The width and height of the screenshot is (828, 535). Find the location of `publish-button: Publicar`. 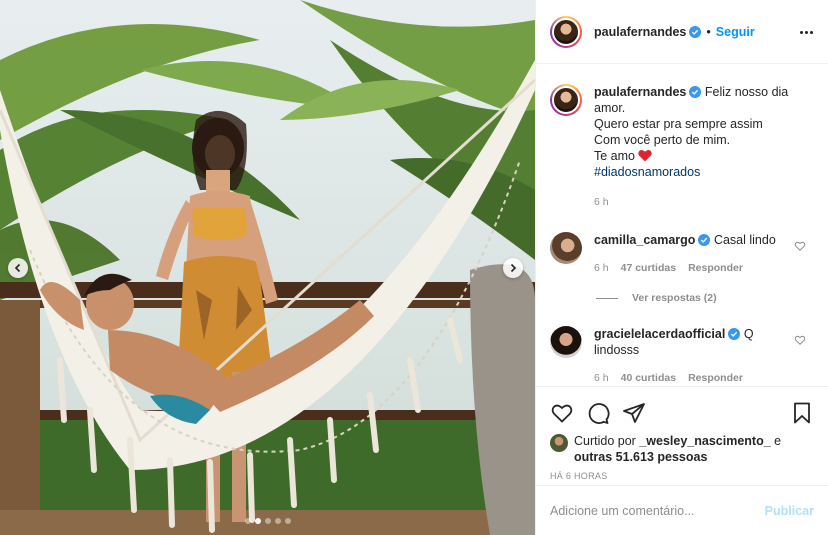

publish-button: Publicar is located at coordinates (789, 511).